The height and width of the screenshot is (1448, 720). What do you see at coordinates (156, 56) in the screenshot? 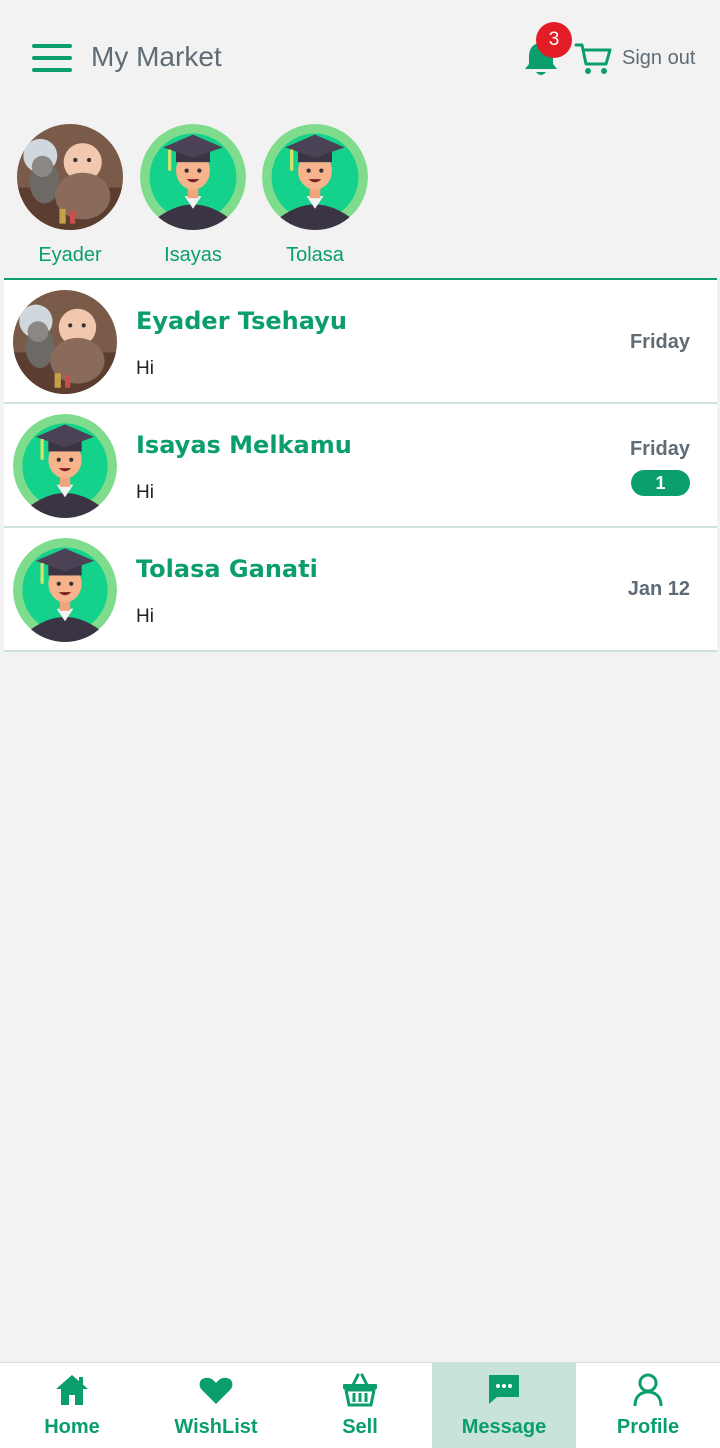
I see `app-title: My Market` at bounding box center [156, 56].